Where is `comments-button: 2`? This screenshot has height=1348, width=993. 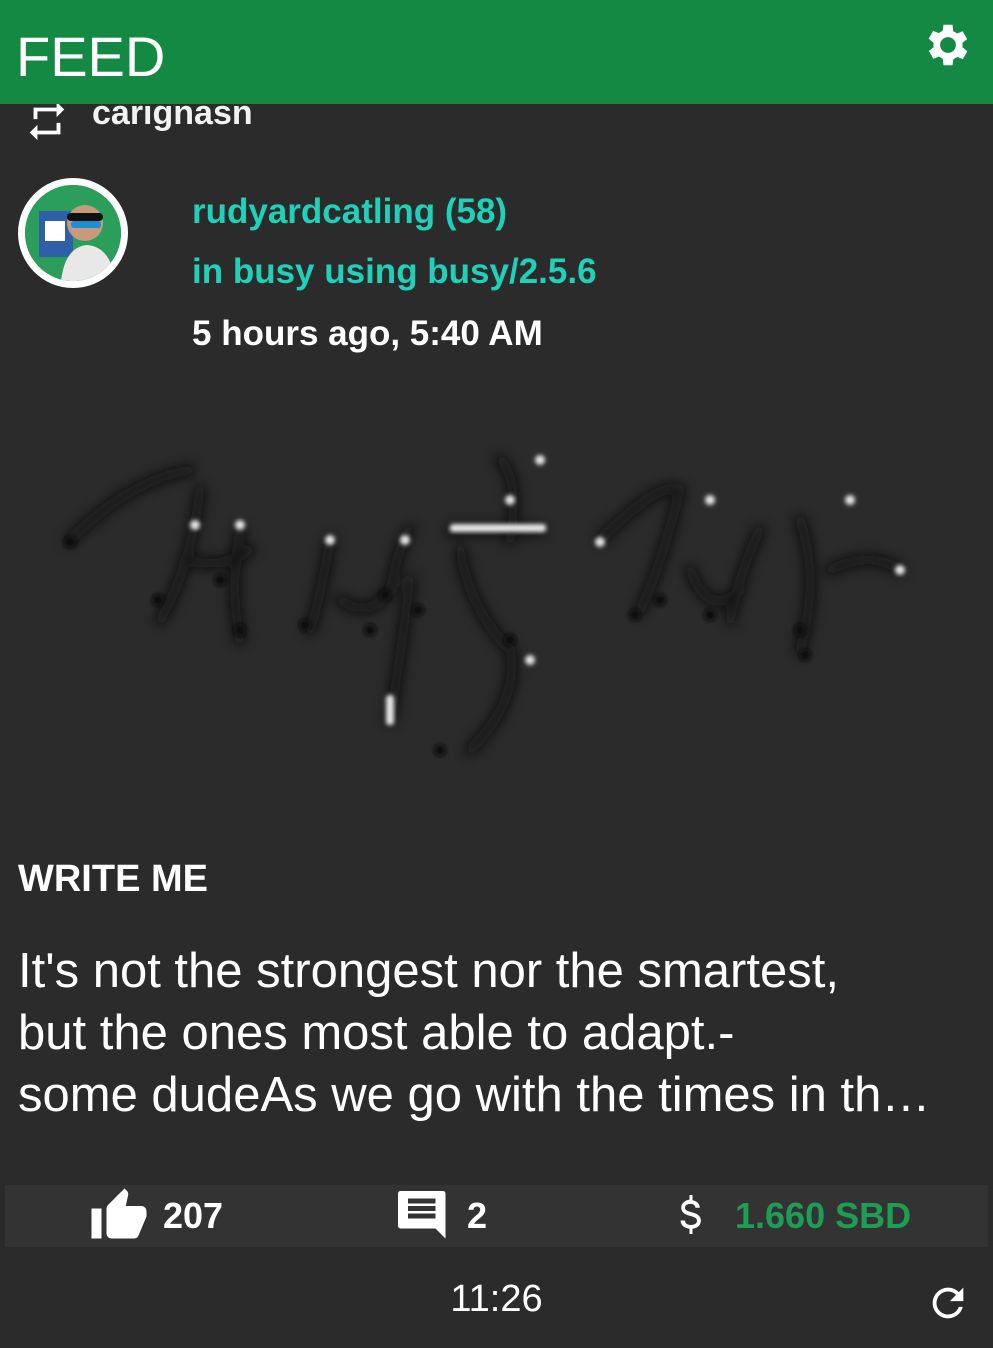 comments-button: 2 is located at coordinates (440, 1216).